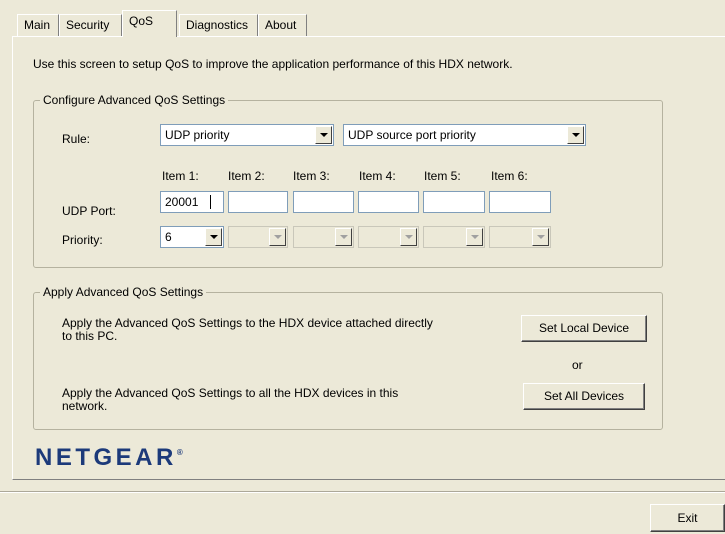  Describe the element at coordinates (377, 176) in the screenshot. I see `item-4-header: Item 4:` at that location.